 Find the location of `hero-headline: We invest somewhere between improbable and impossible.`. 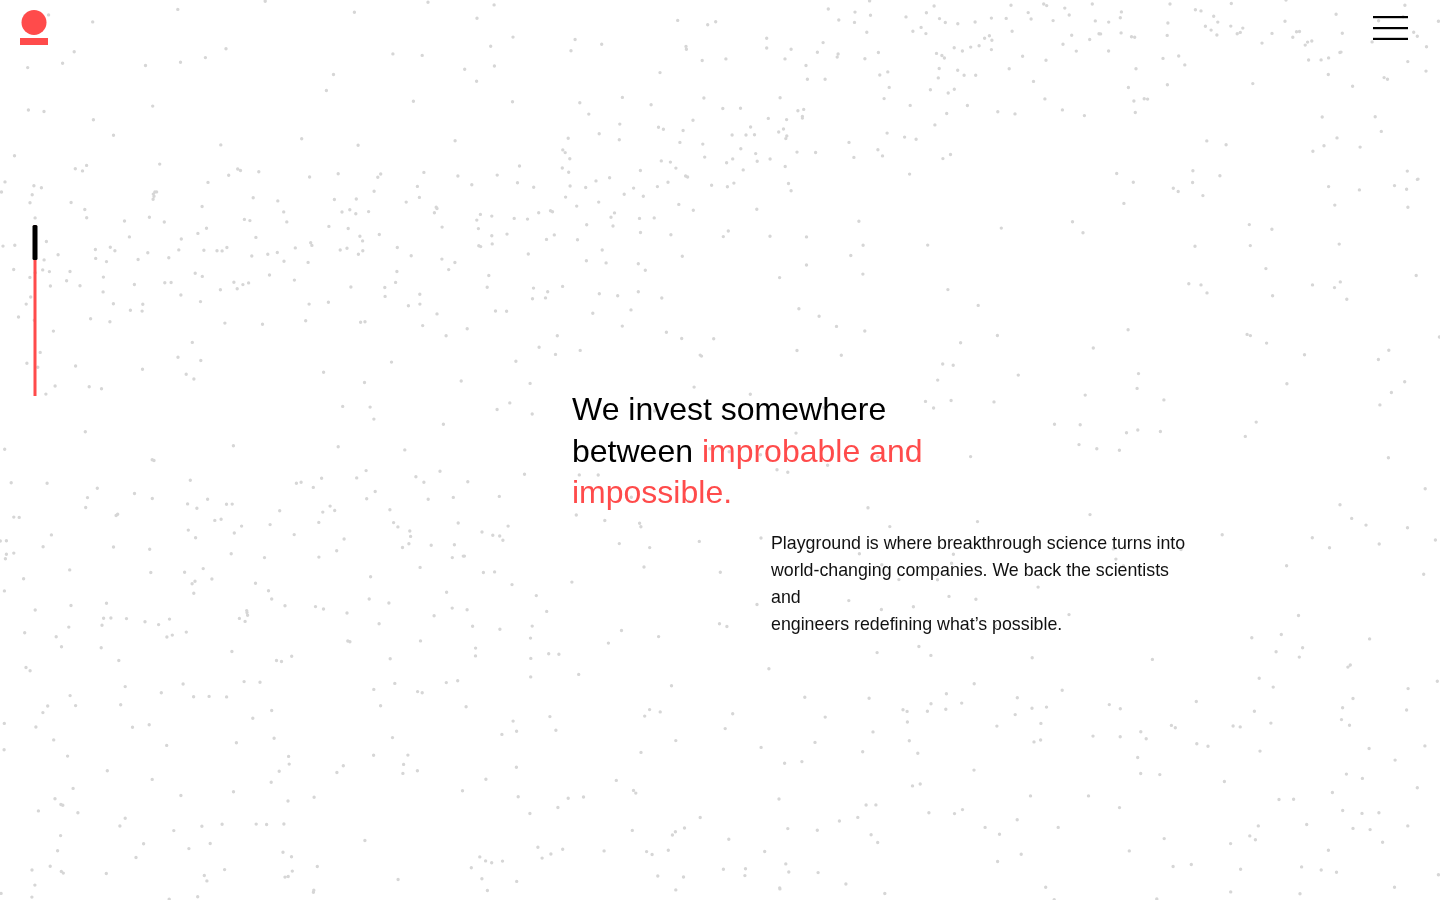

hero-headline: We invest somewhere between improbable and impossible. is located at coordinates (748, 451).